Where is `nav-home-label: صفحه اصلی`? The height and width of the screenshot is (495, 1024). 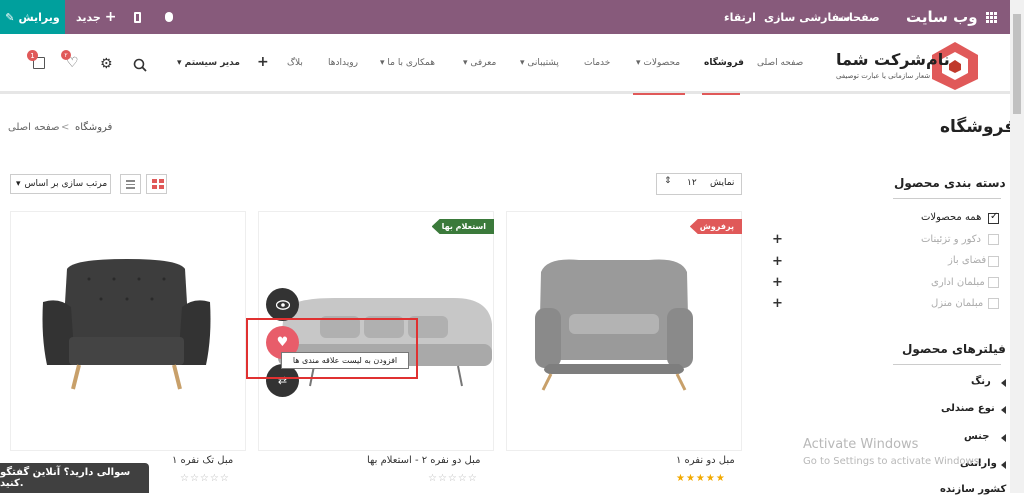
nav-home-label: صفحه اصلی is located at coordinates (780, 63).